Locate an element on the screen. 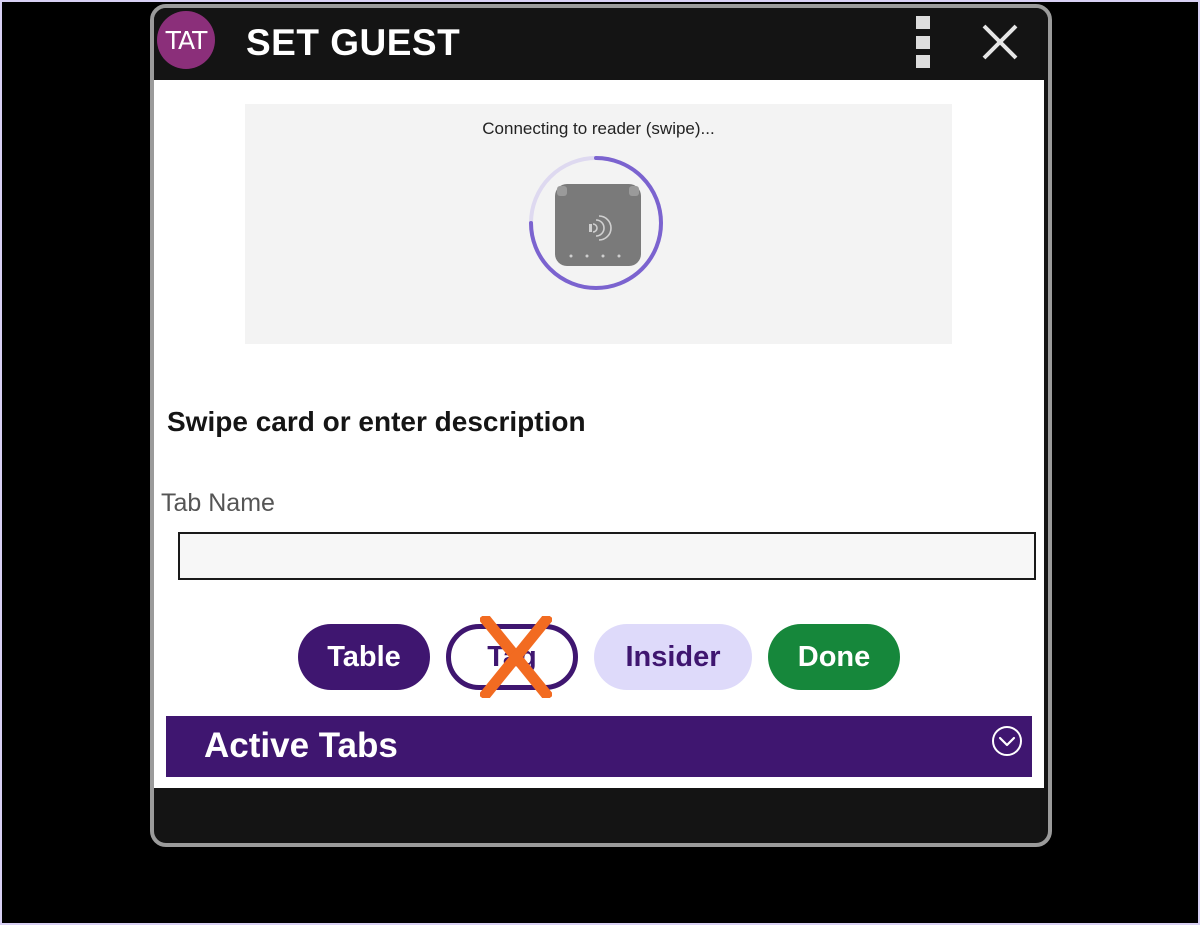  dialog-title: SET GUEST is located at coordinates (353, 42).